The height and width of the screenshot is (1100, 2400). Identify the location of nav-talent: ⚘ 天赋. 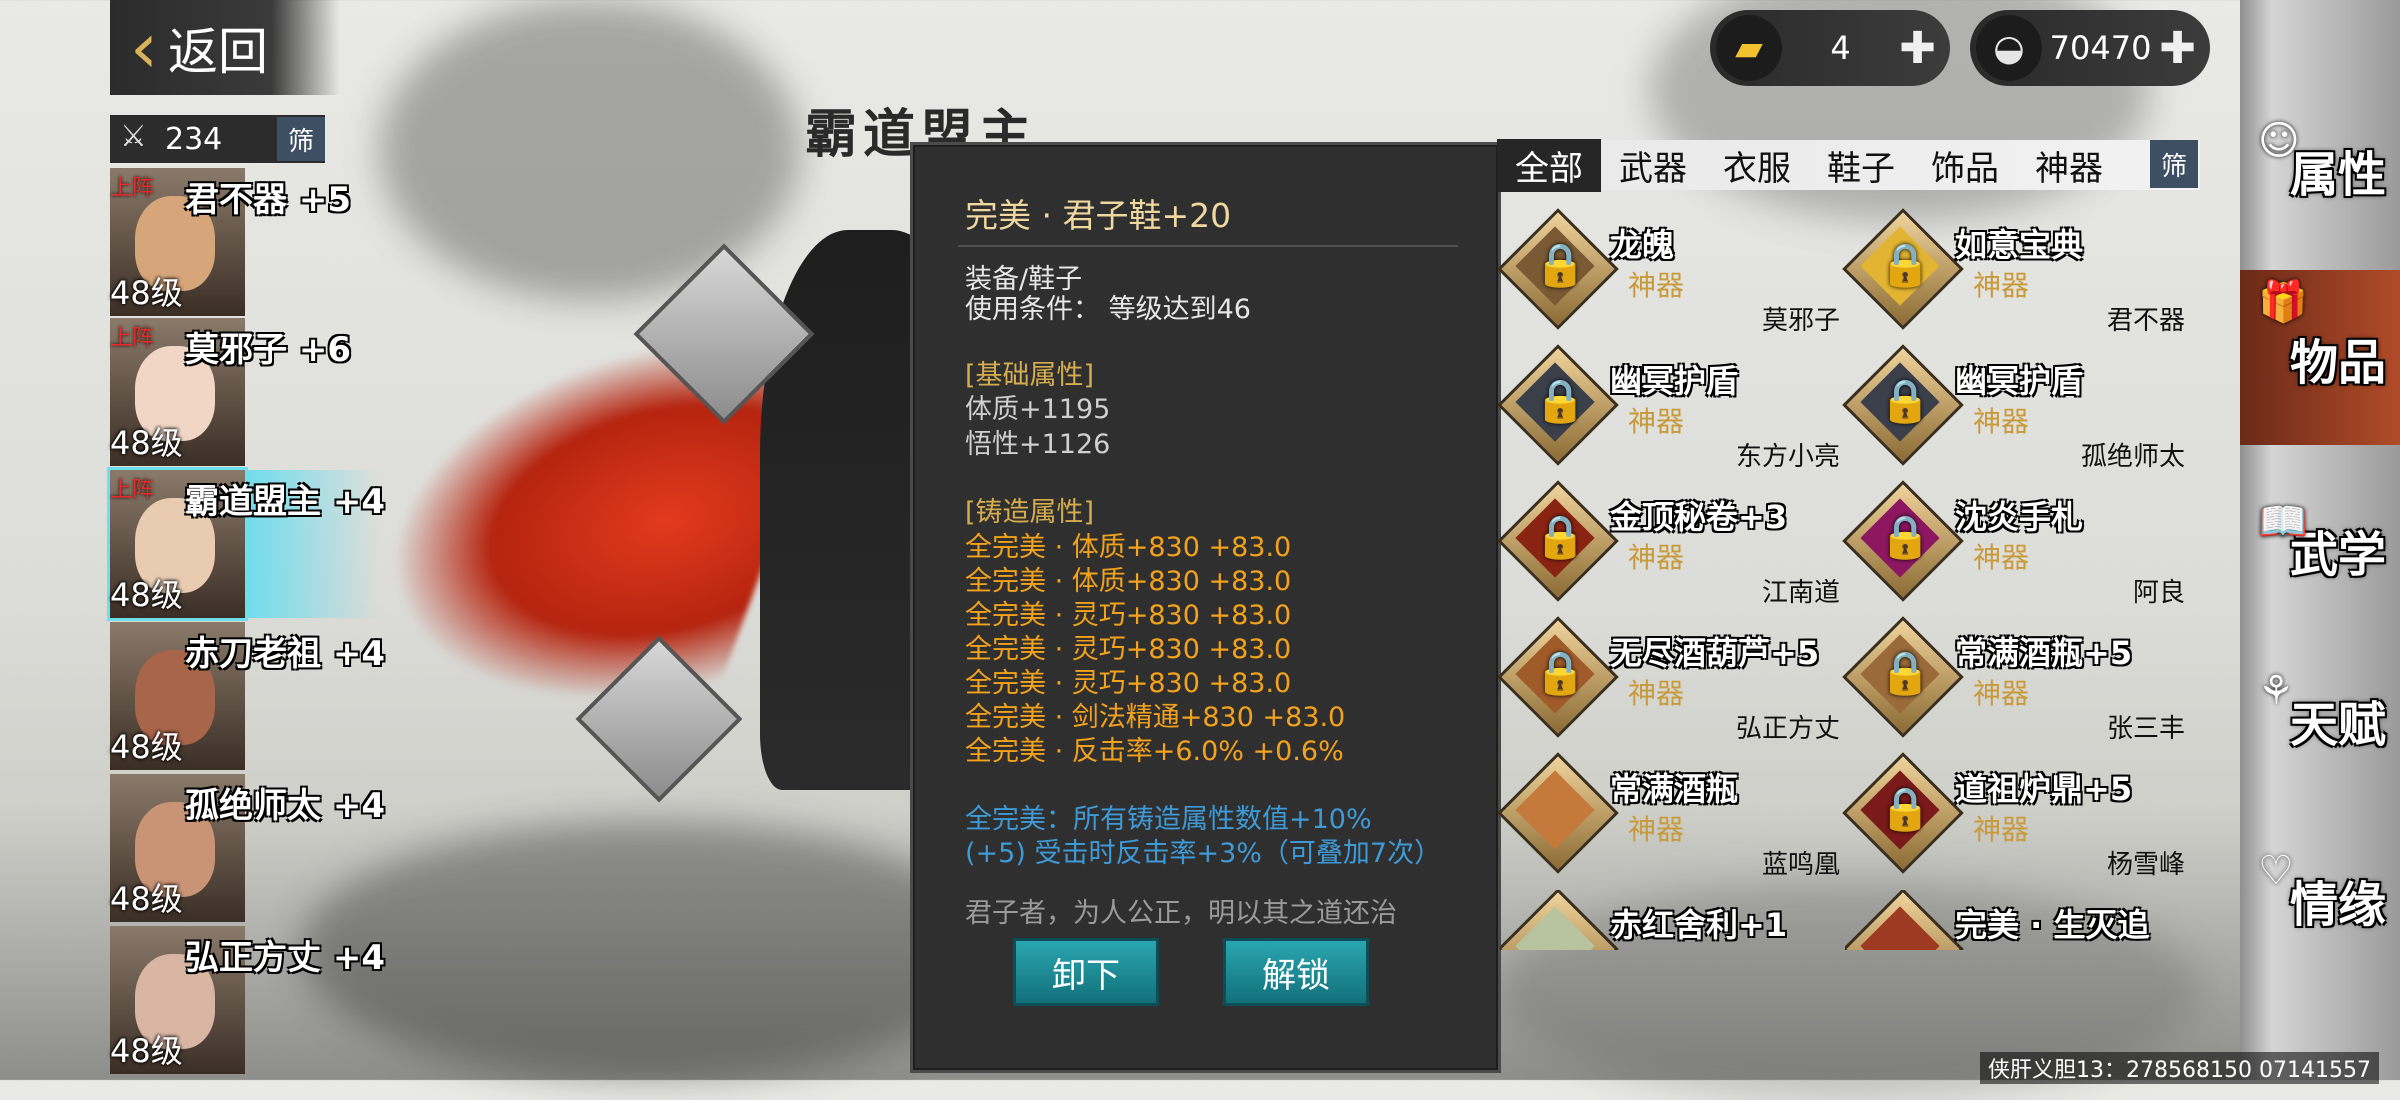
(2320, 720).